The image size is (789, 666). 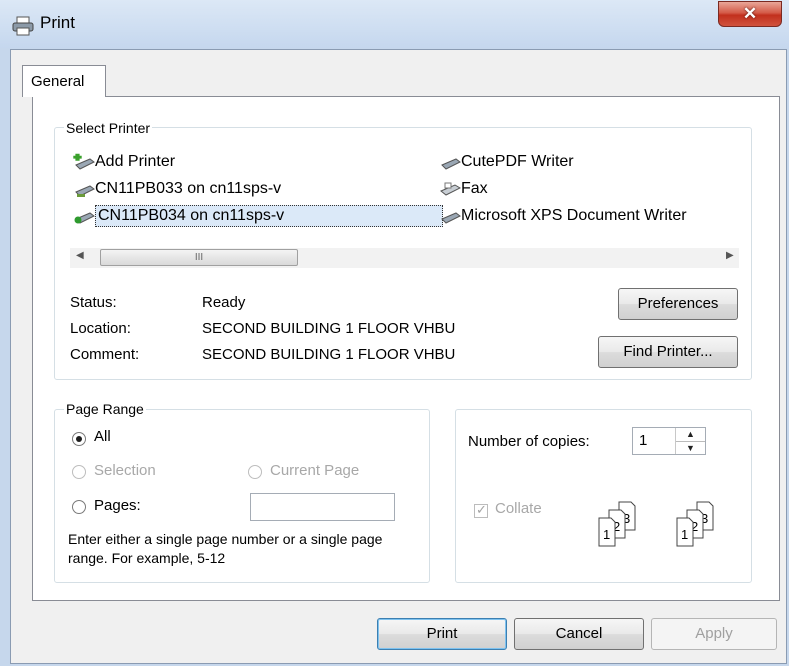 I want to click on pages-input, so click(x=322, y=507).